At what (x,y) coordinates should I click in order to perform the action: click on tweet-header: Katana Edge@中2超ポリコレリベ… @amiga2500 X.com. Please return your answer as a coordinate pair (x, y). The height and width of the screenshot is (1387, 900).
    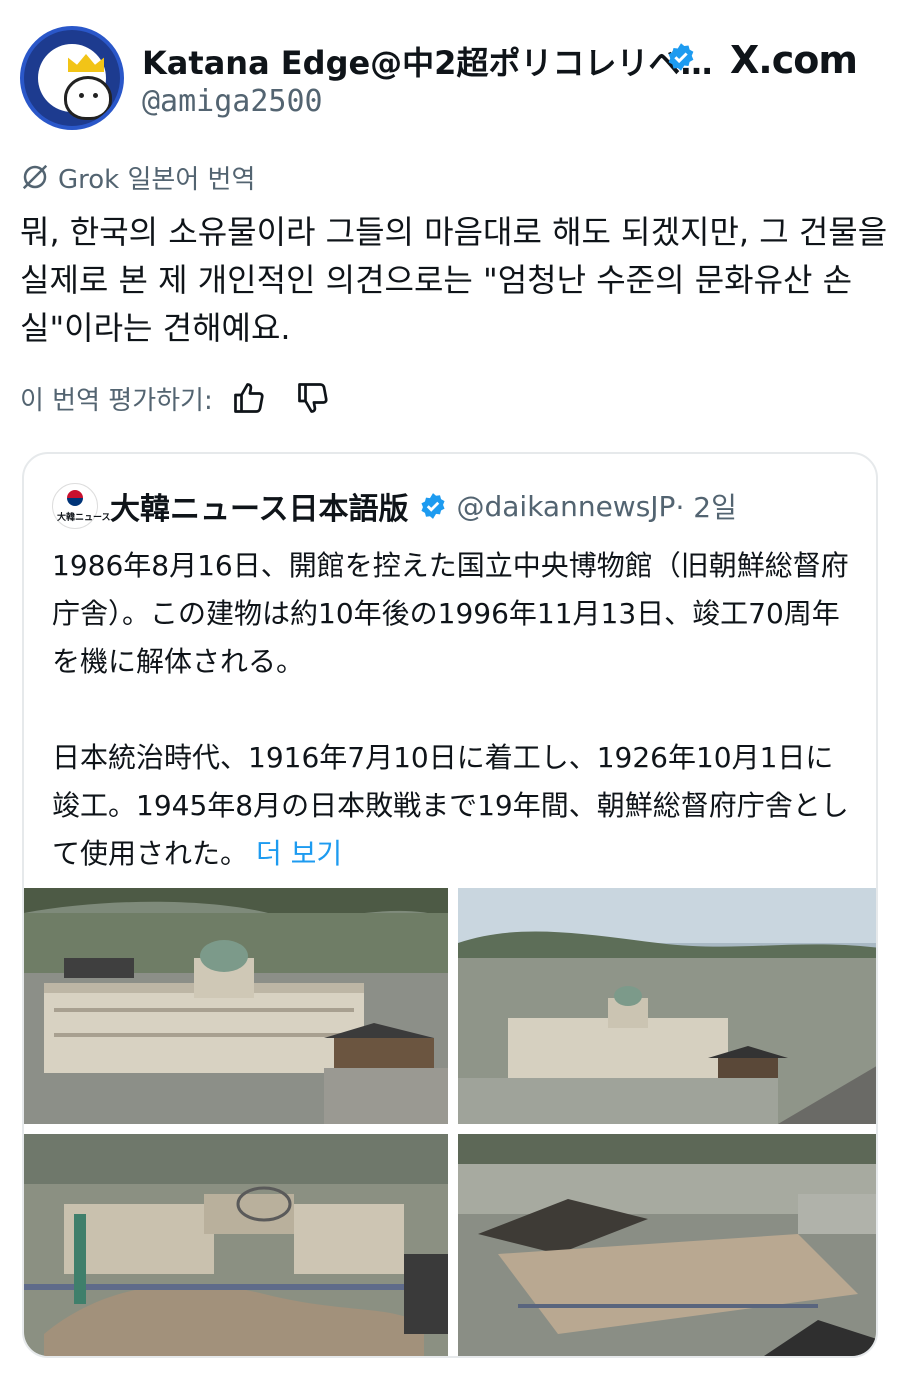
    Looking at the image, I should click on (450, 75).